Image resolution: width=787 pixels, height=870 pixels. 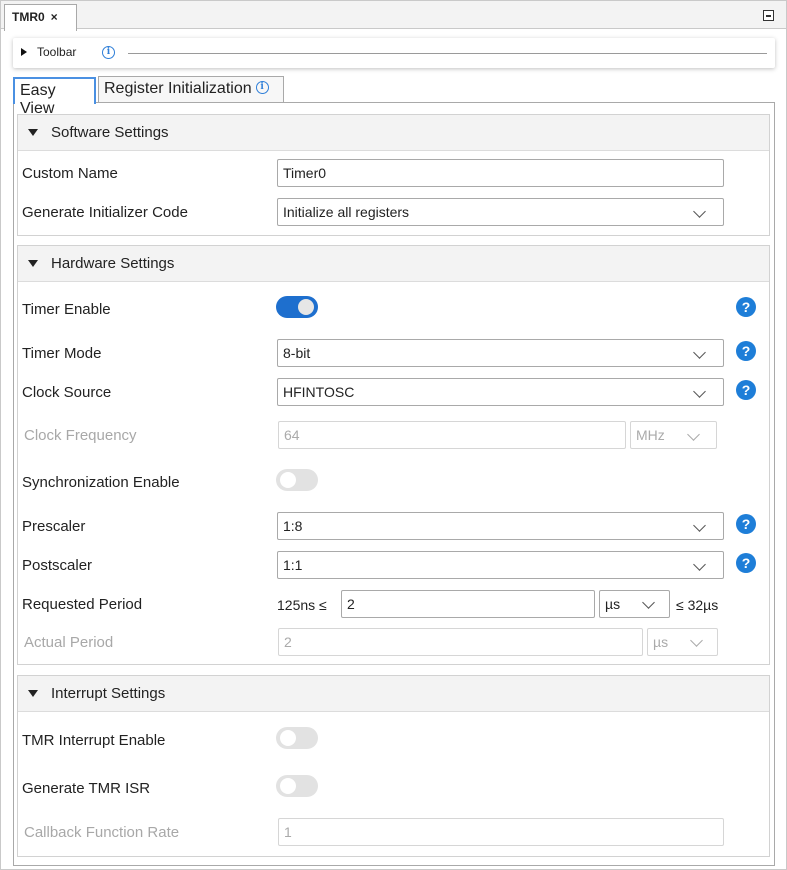 What do you see at coordinates (393, 694) in the screenshot?
I see `interrupt-settings-header: Interrupt Settings` at bounding box center [393, 694].